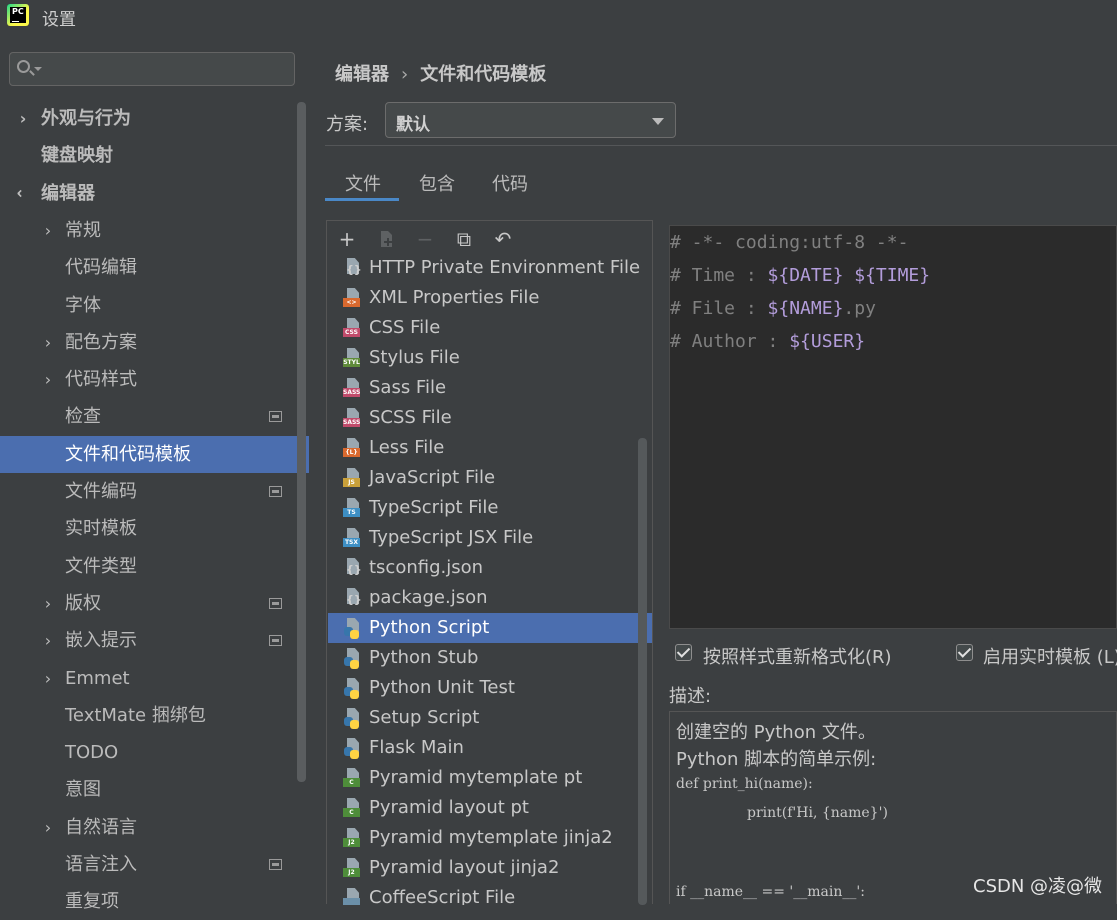  I want to click on template-list-item: Flask Main, so click(490, 748).